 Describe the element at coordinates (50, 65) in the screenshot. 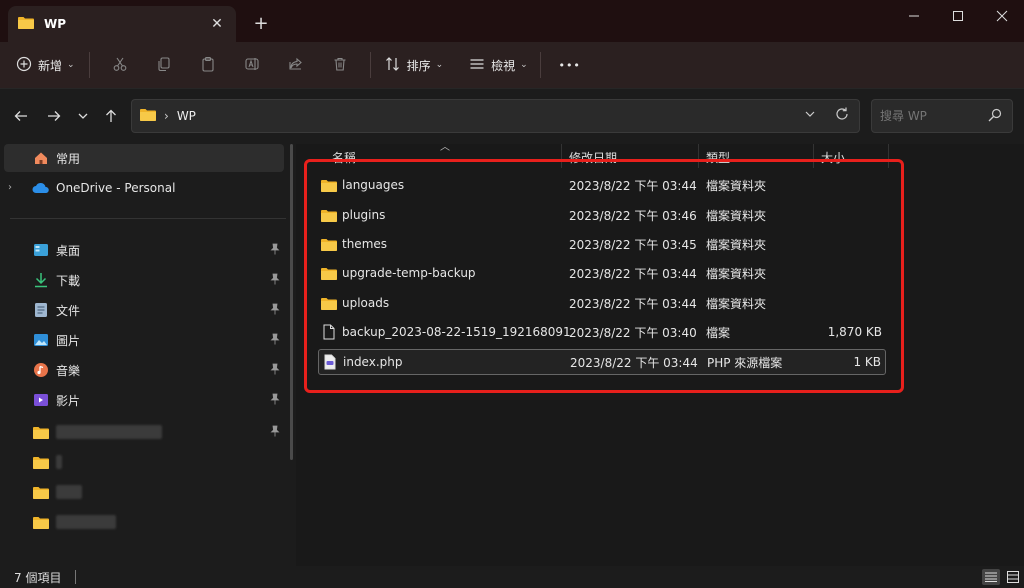

I see `new-label: 新增` at that location.